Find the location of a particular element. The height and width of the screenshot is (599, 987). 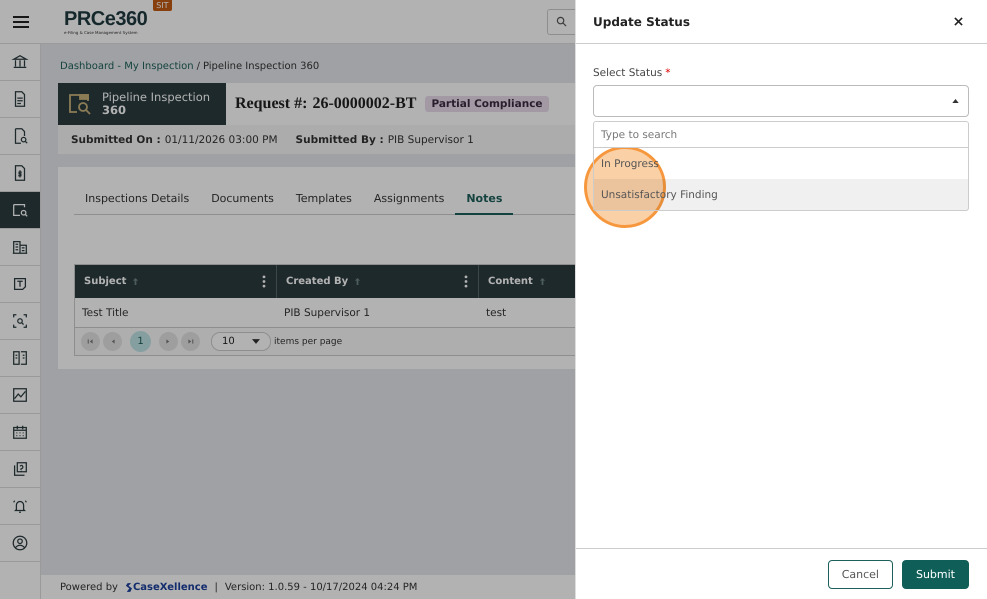

drawer-title: Update Status is located at coordinates (641, 21).